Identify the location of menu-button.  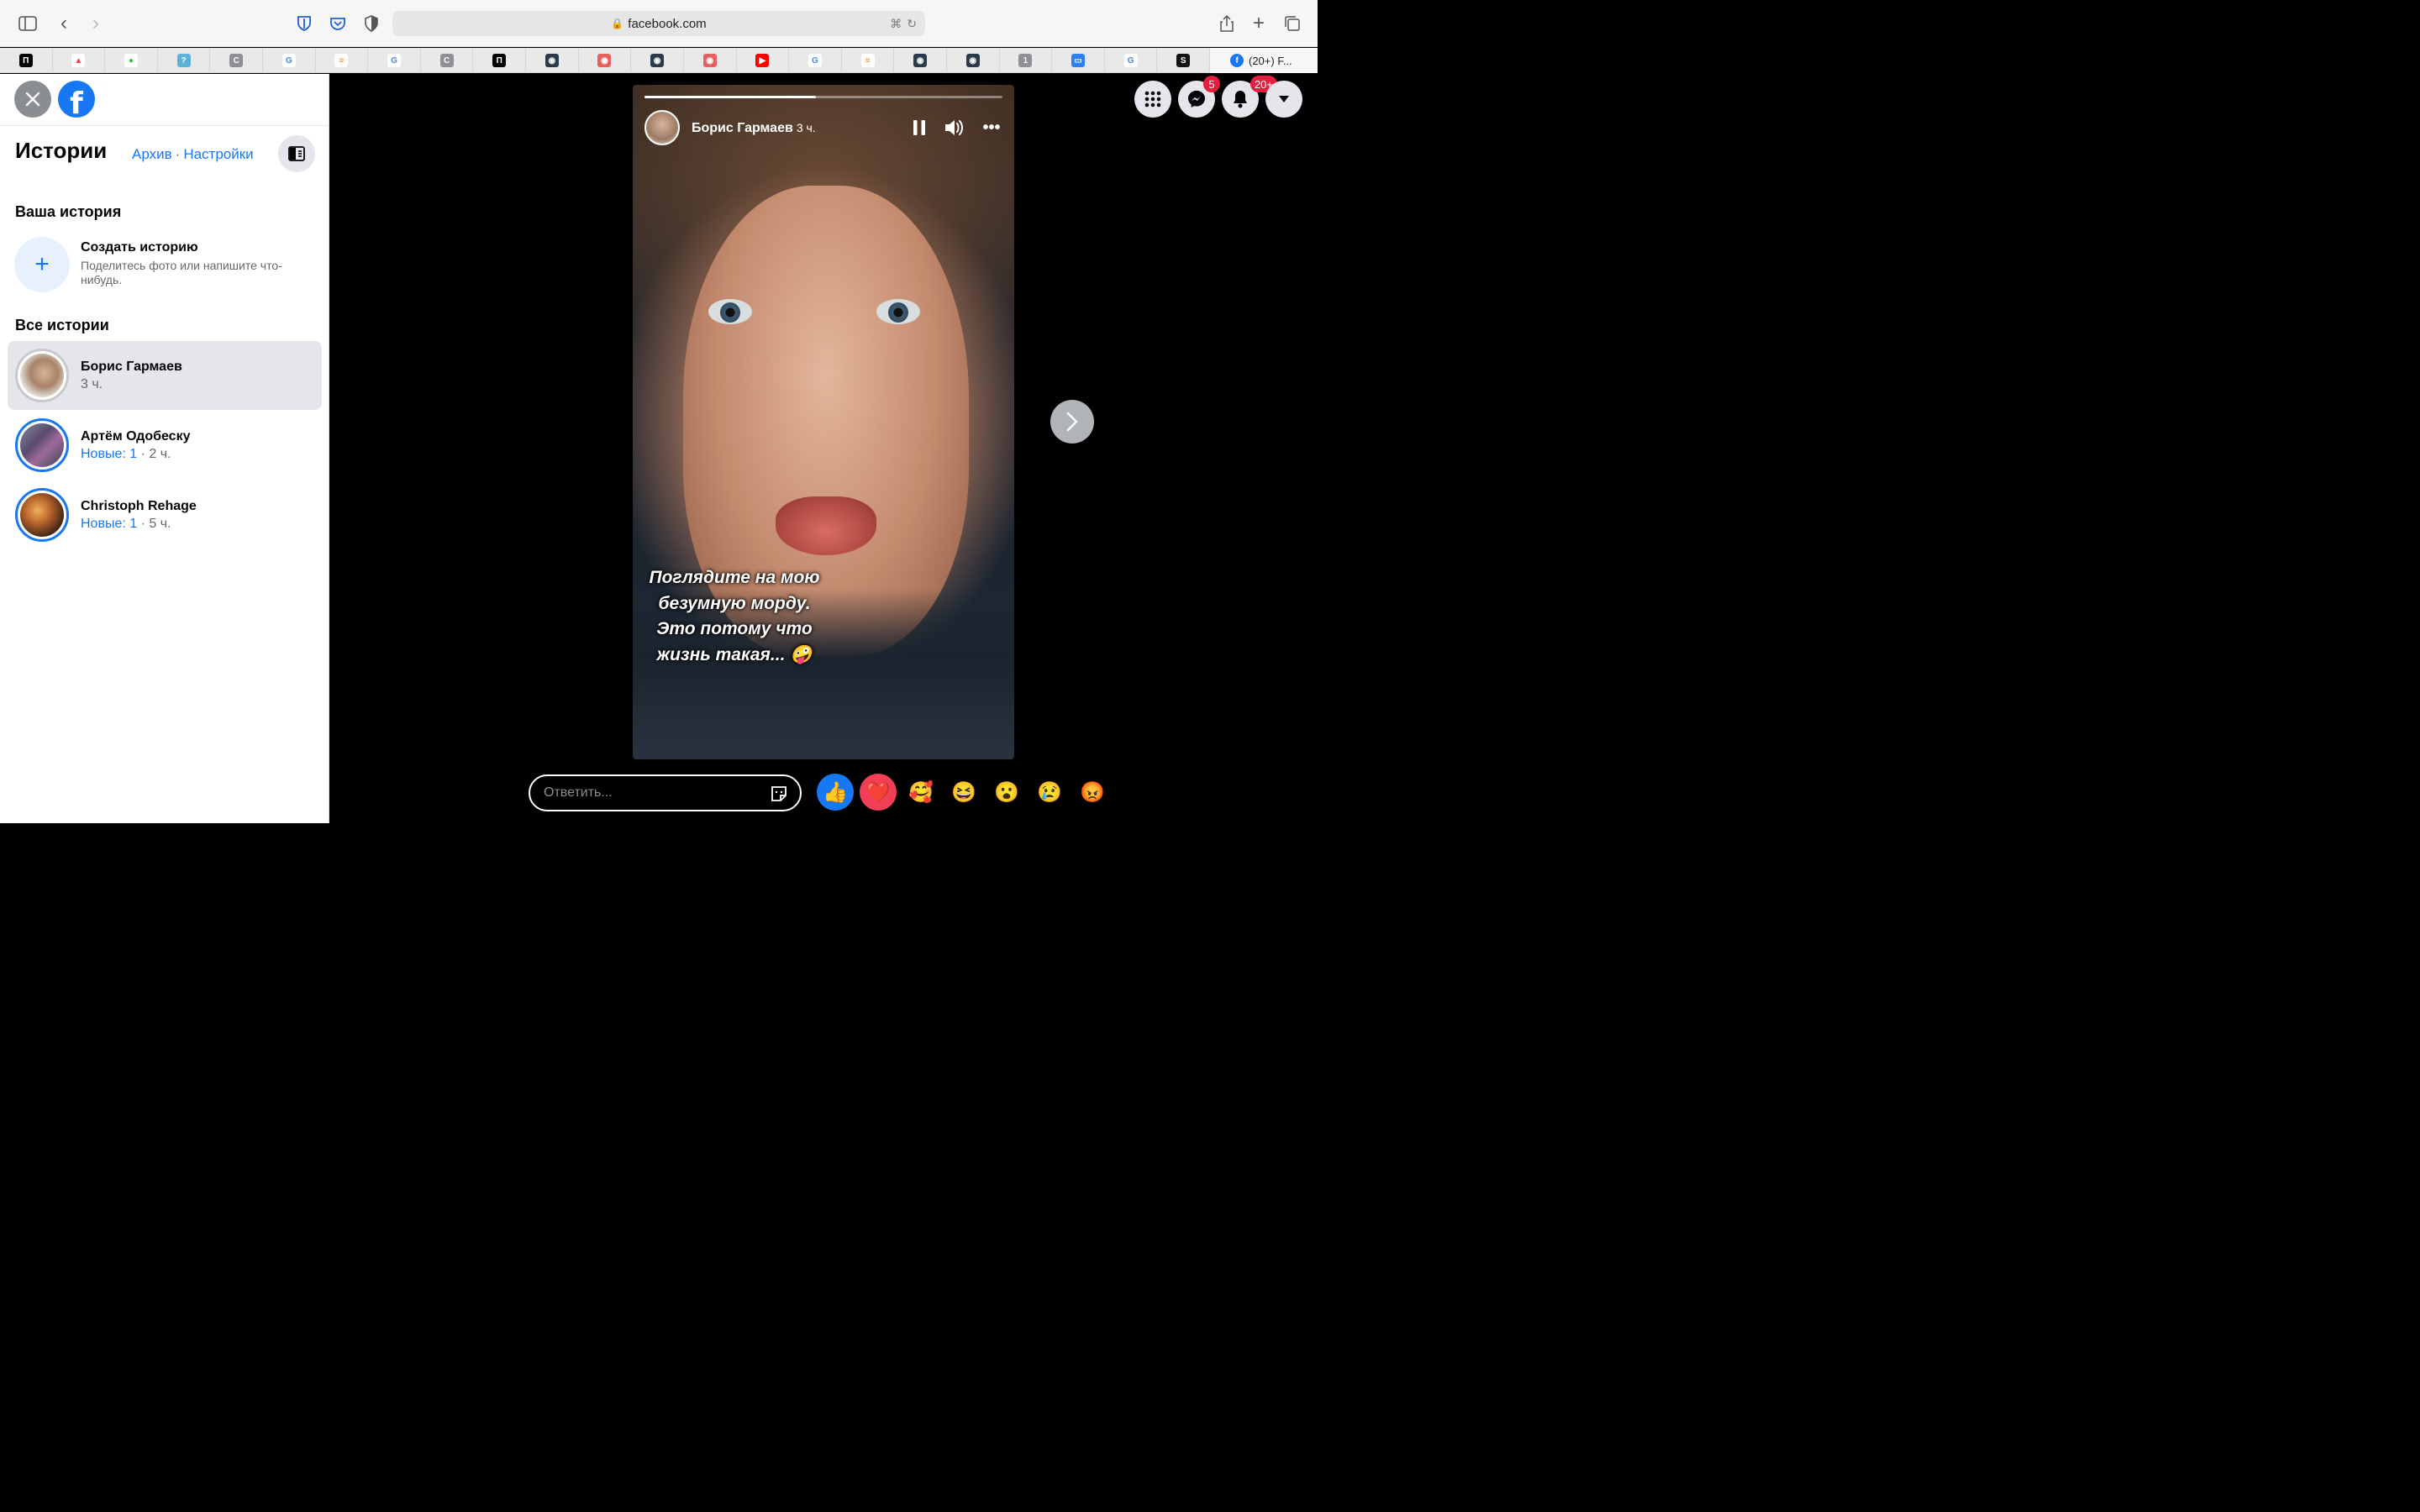
(1152, 99).